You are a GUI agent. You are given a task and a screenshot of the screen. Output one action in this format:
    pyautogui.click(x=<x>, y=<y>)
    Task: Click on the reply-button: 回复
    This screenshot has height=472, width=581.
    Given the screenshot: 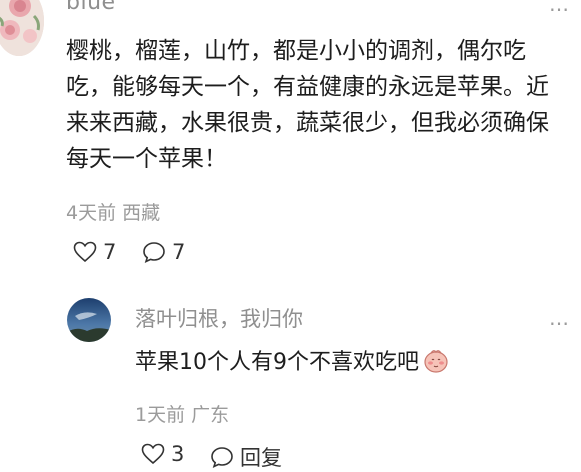 What is the action you would take?
    pyautogui.click(x=246, y=457)
    